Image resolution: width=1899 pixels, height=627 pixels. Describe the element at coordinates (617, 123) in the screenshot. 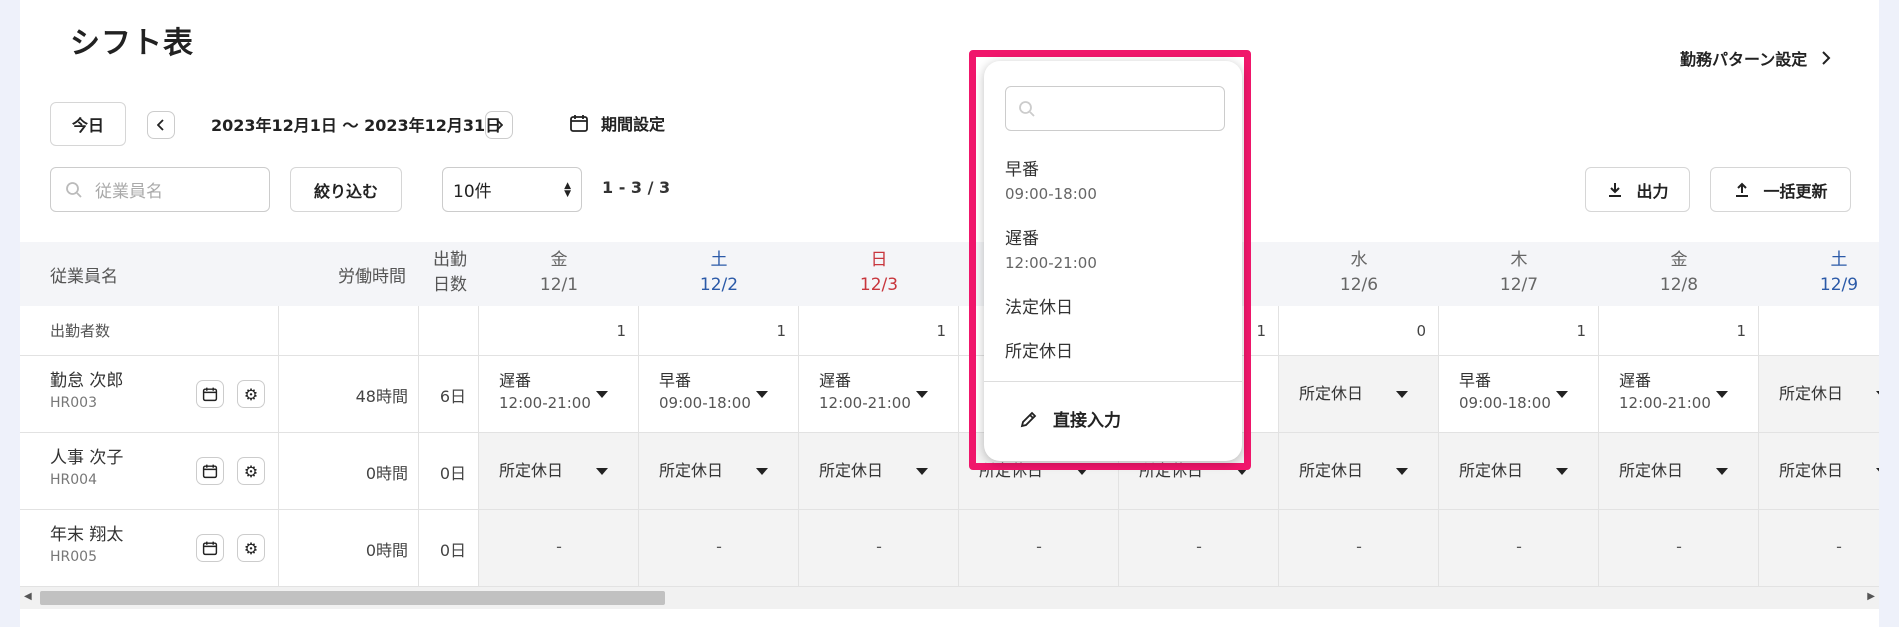

I see `period-settings-button: 期間設定` at that location.